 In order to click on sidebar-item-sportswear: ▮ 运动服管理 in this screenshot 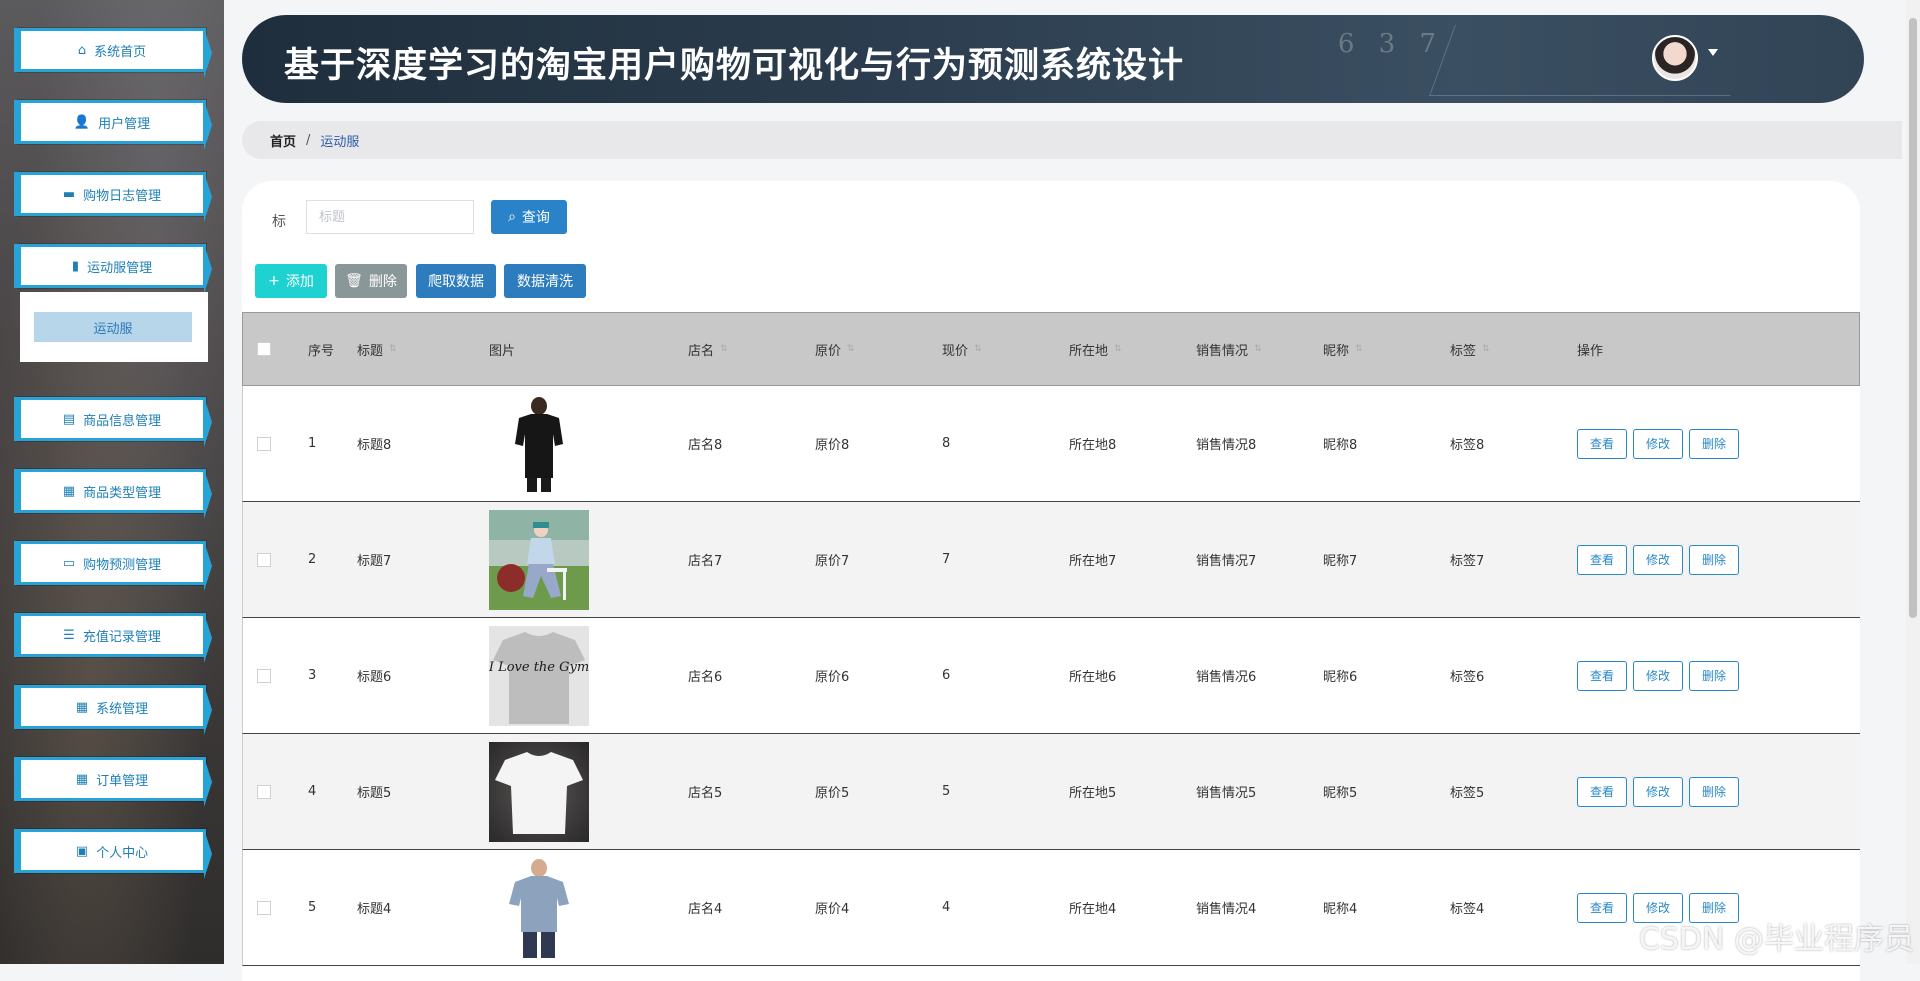, I will do `click(113, 269)`.